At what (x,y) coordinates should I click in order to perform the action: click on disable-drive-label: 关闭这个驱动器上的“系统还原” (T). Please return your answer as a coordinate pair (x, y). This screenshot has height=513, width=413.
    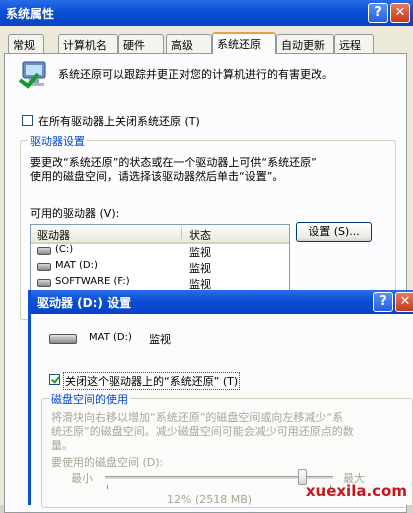
    Looking at the image, I should click on (152, 381).